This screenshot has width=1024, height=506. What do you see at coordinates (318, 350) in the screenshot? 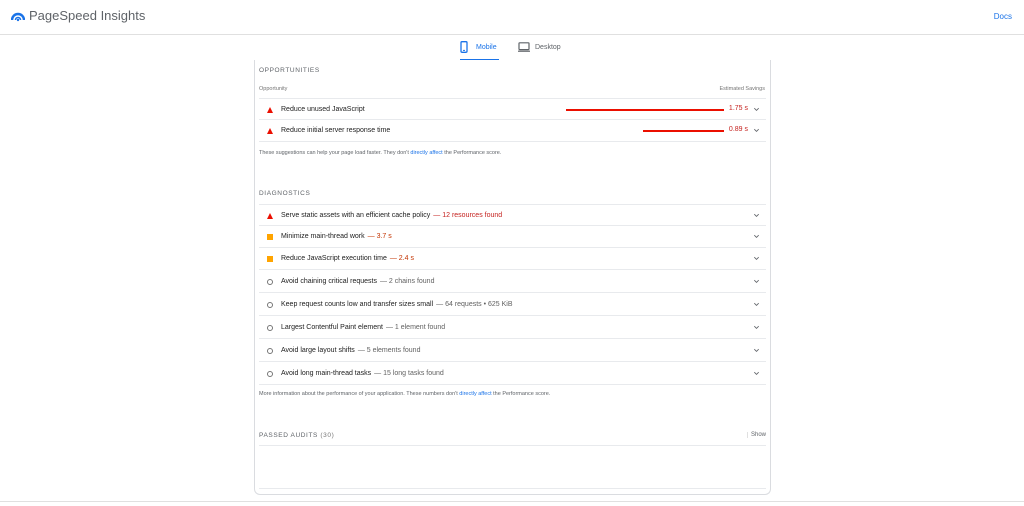
I see `diagnostic-title: Avoid large layout shifts` at bounding box center [318, 350].